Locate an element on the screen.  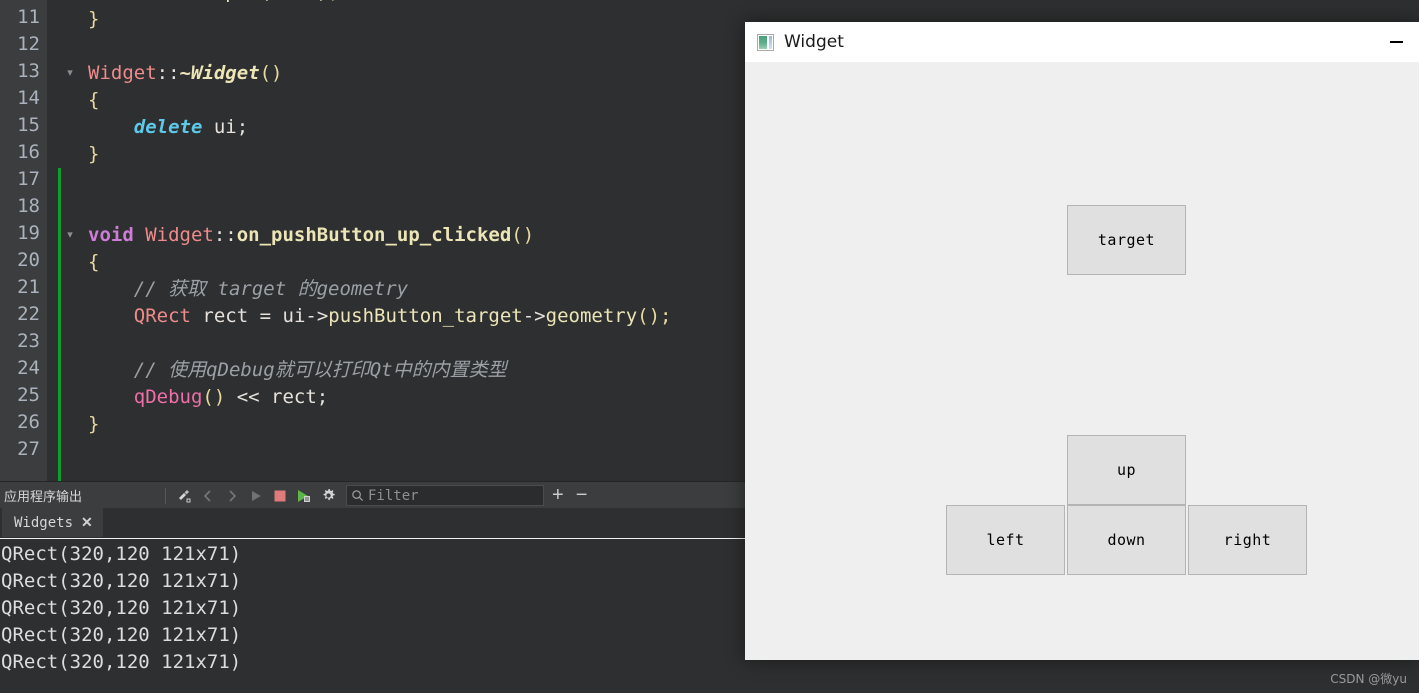
push-button-target: target is located at coordinates (1126, 240).